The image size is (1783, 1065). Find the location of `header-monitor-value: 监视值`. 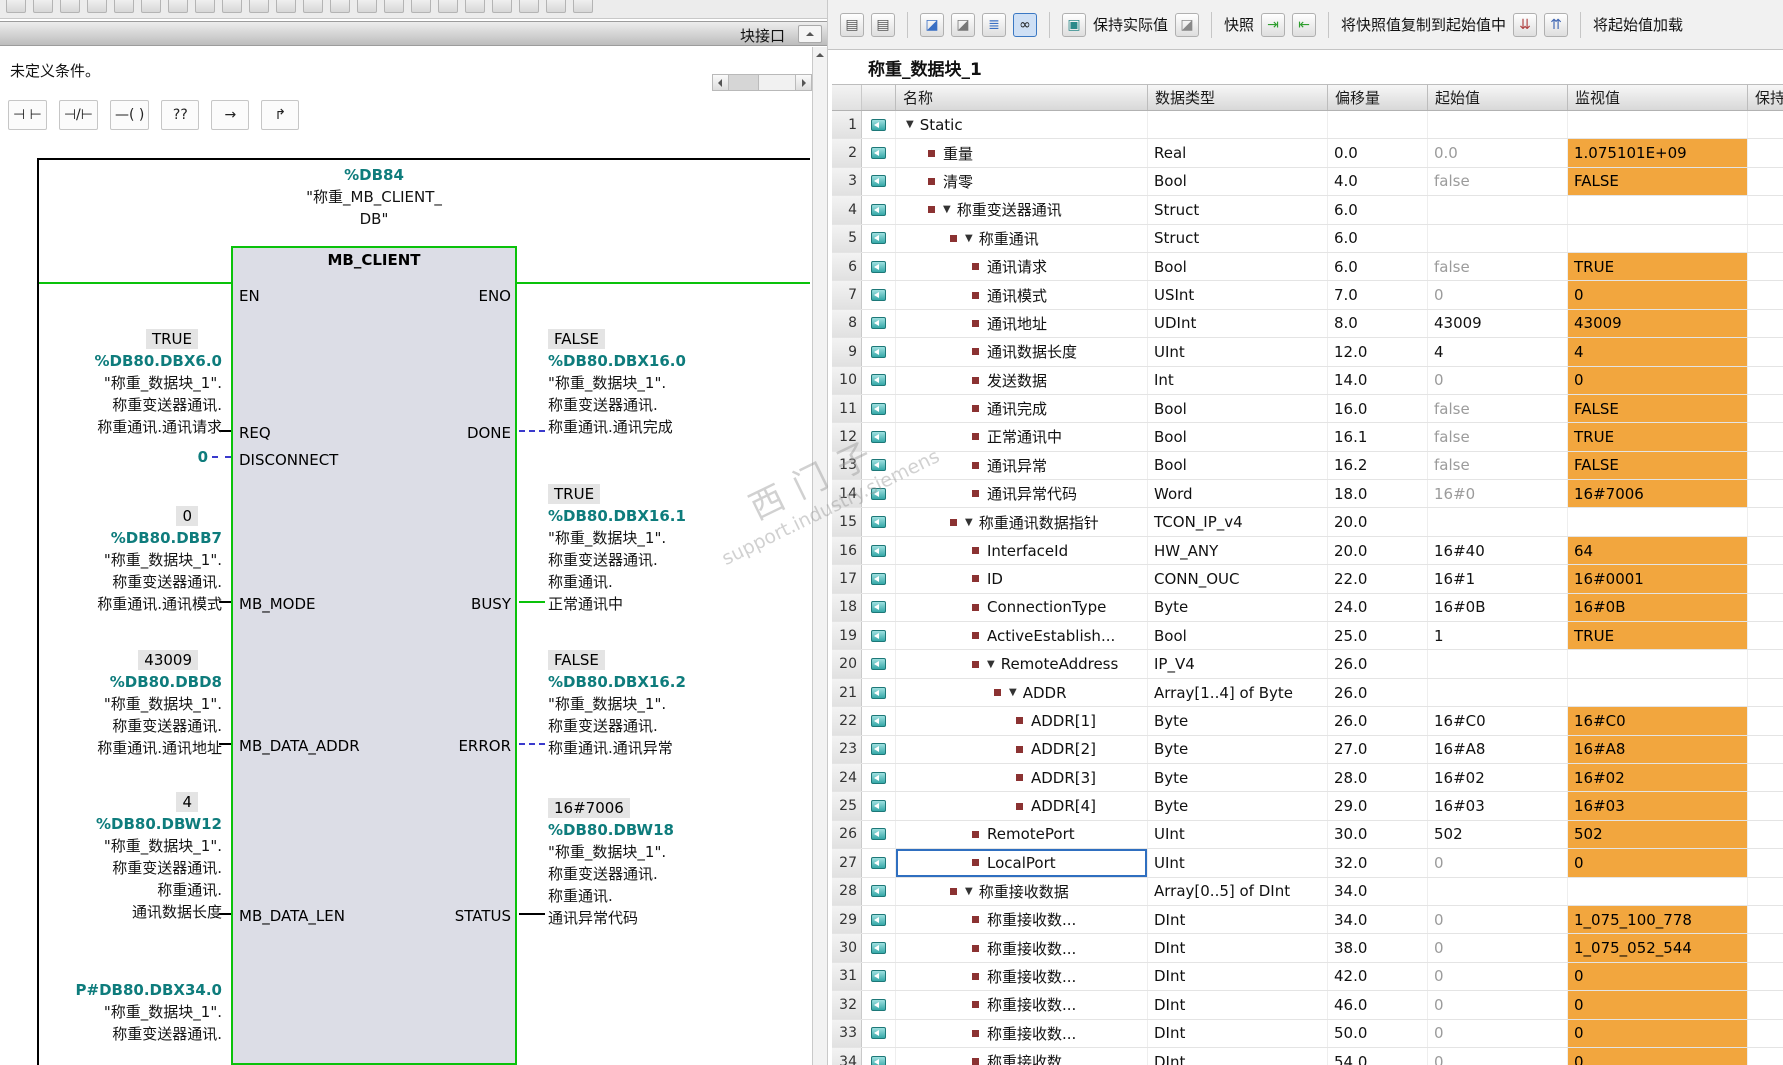

header-monitor-value: 监视值 is located at coordinates (1658, 97).